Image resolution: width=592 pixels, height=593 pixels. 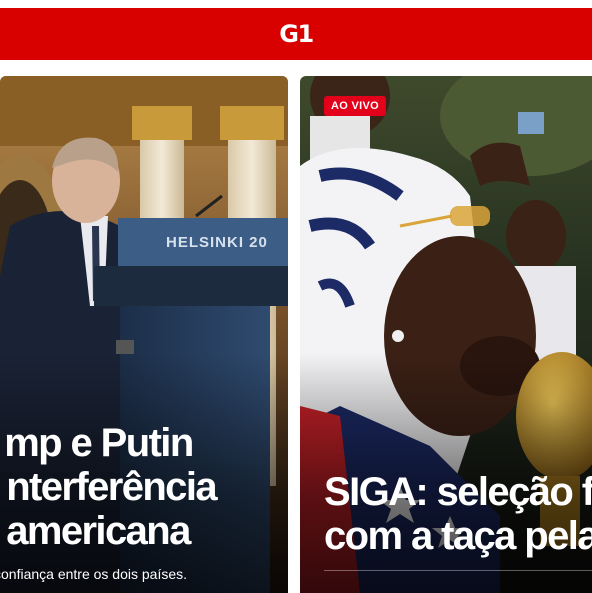 What do you see at coordinates (217, 242) in the screenshot?
I see `podium-text: HELSINKI 20` at bounding box center [217, 242].